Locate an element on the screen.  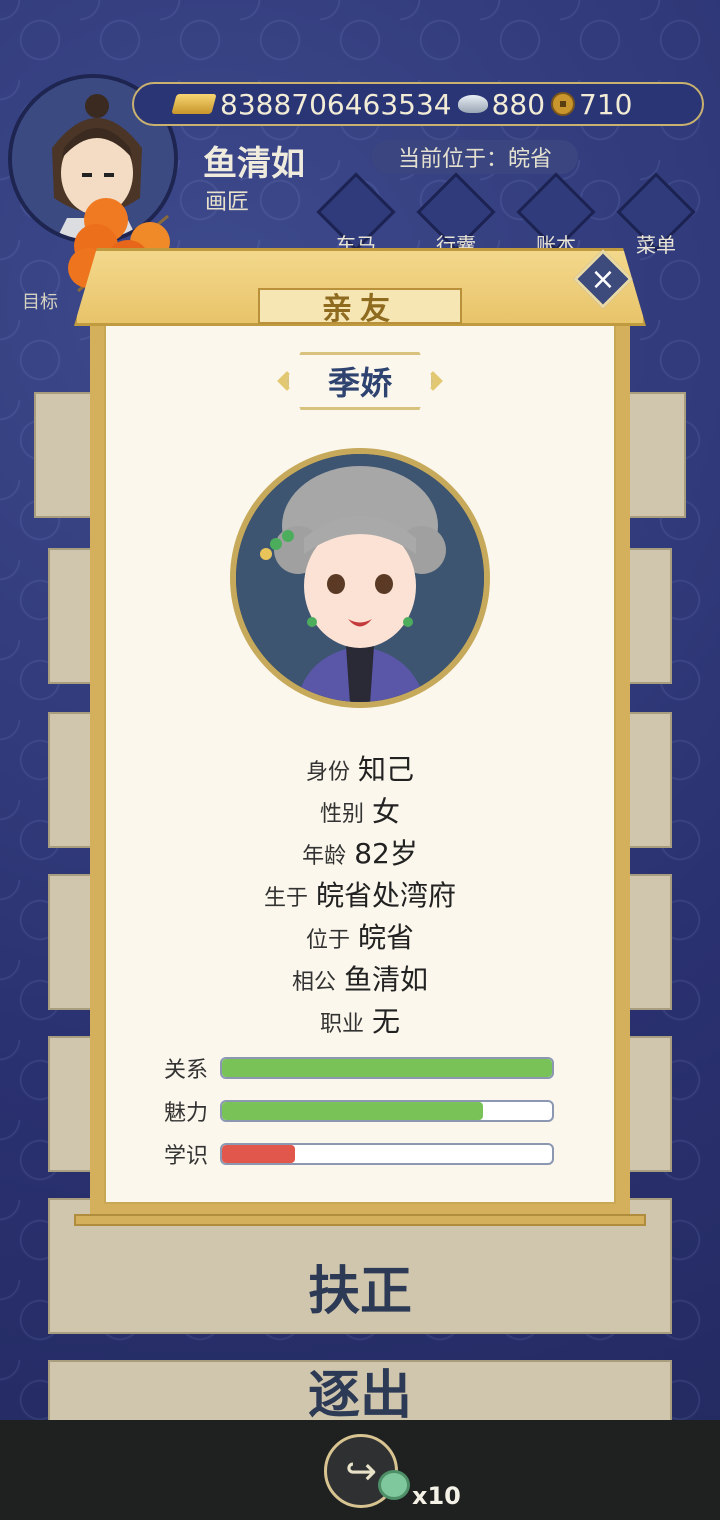
info-row-gender: 性别 女 is located at coordinates (360, 811).